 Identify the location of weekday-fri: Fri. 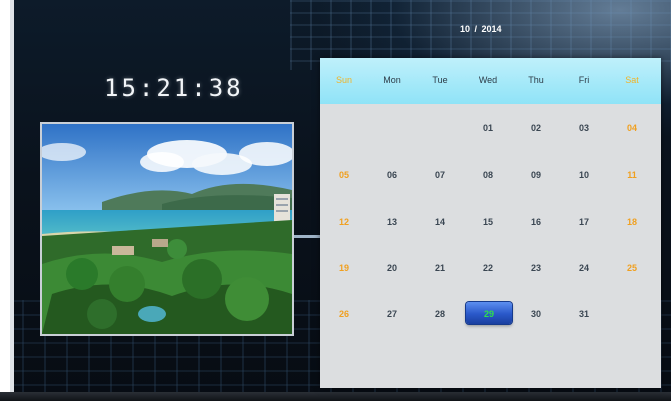
(584, 80).